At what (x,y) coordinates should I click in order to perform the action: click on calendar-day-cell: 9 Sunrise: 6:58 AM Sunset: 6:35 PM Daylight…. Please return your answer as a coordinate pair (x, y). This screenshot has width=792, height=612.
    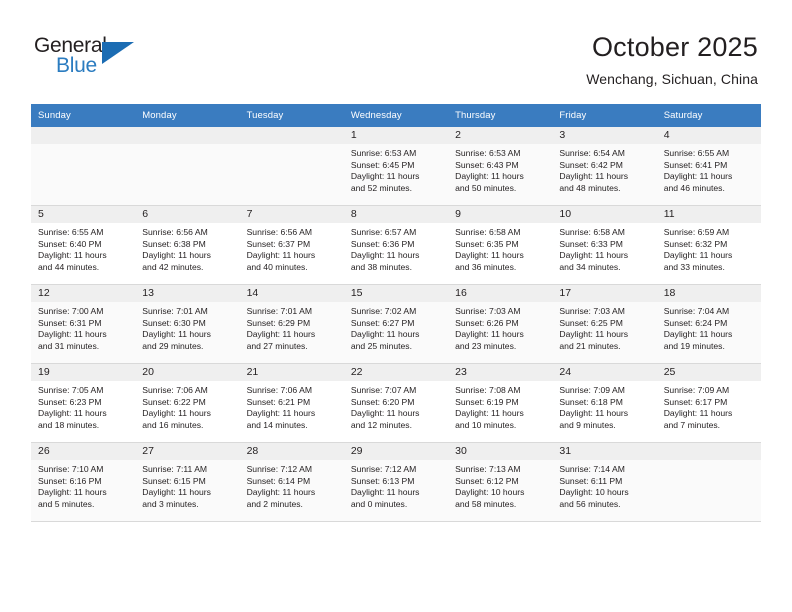
    Looking at the image, I should click on (500, 245).